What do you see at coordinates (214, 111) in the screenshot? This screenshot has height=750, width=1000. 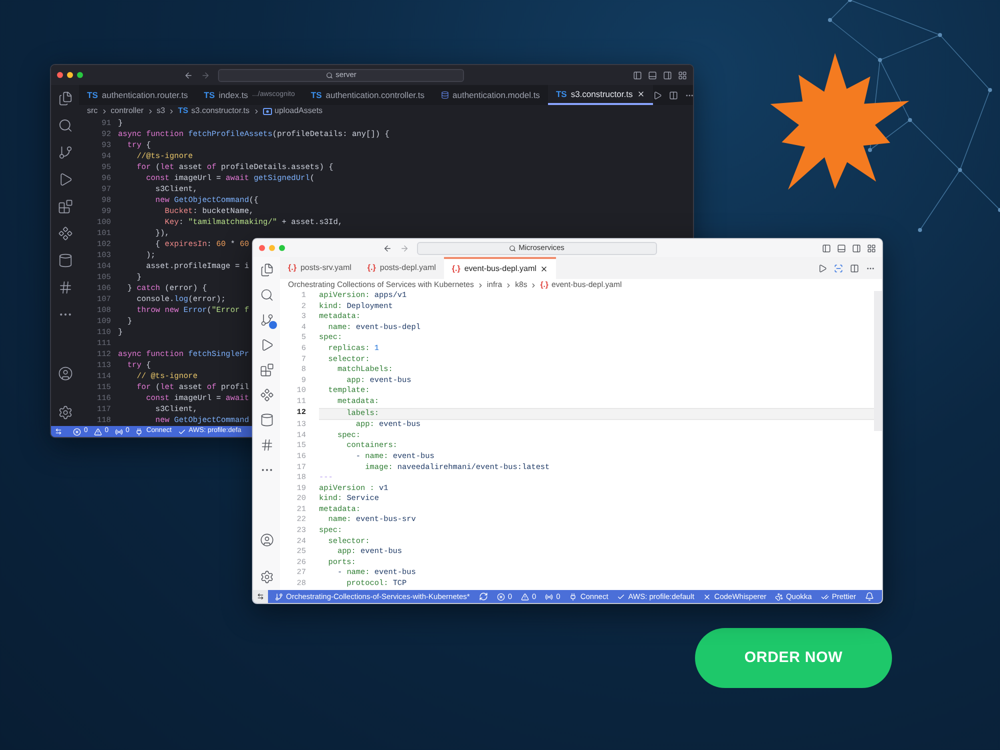 I see `breadcrumb-item: TS s3.constructor.ts` at bounding box center [214, 111].